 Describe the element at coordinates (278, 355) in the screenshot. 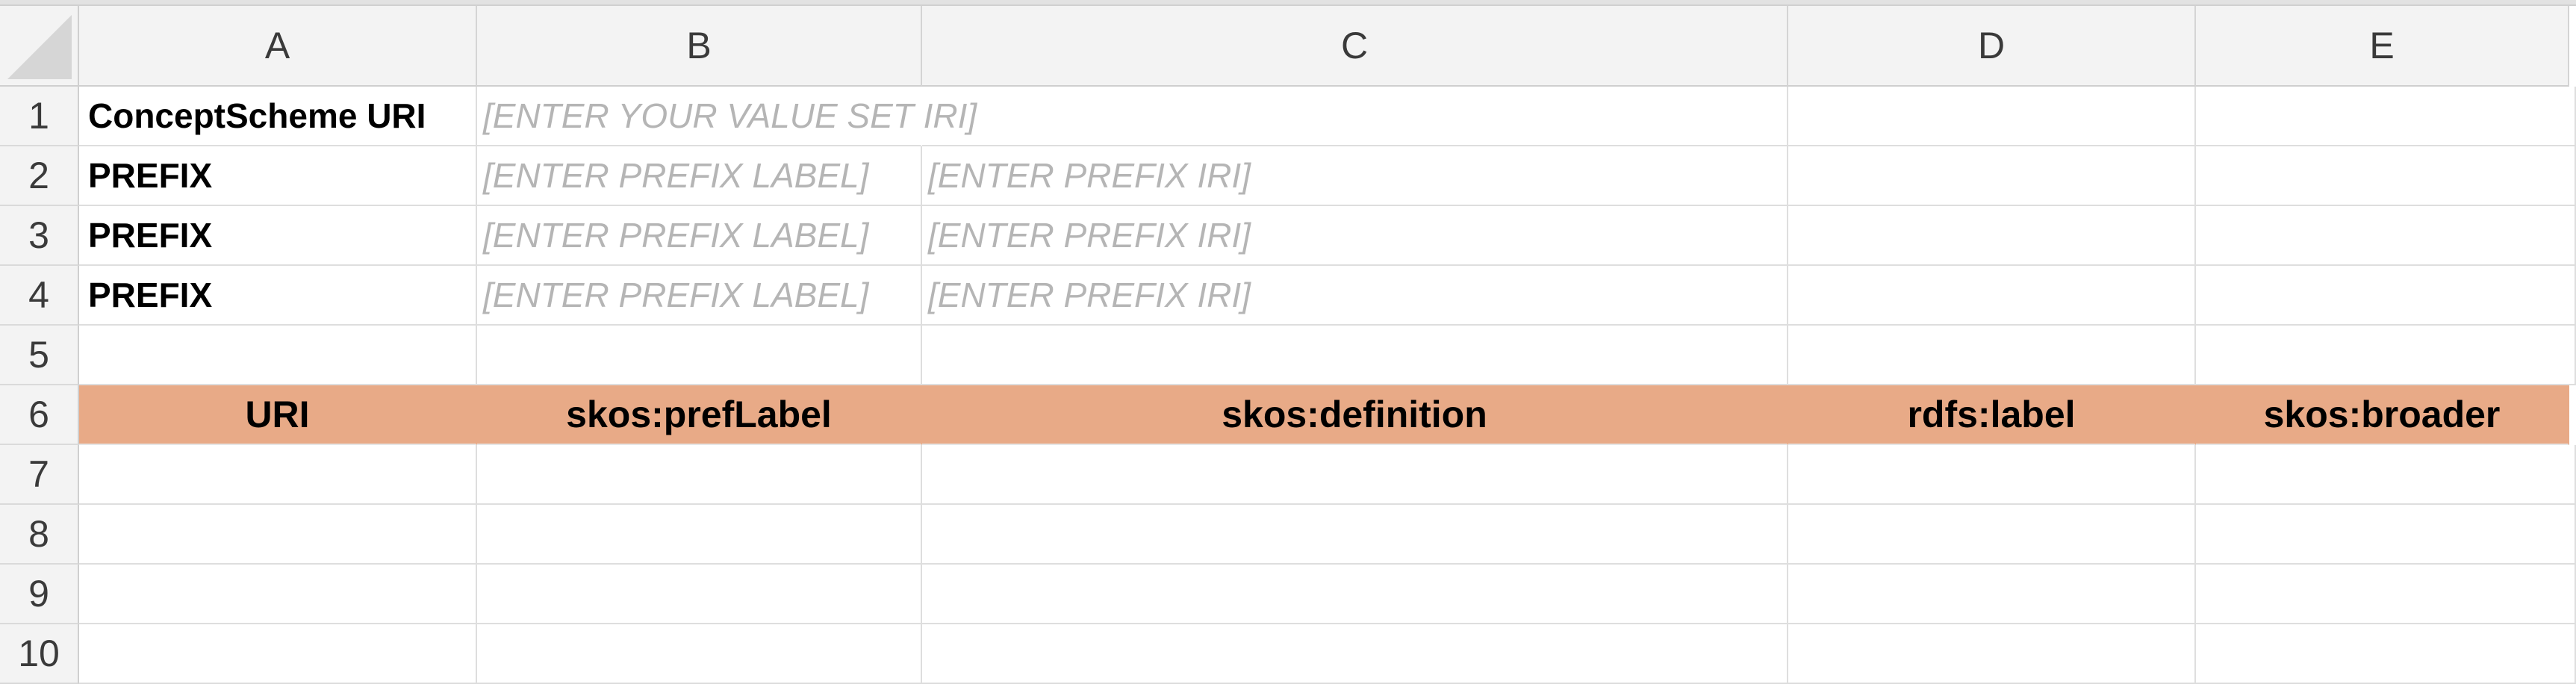

I see `cell-a5` at that location.